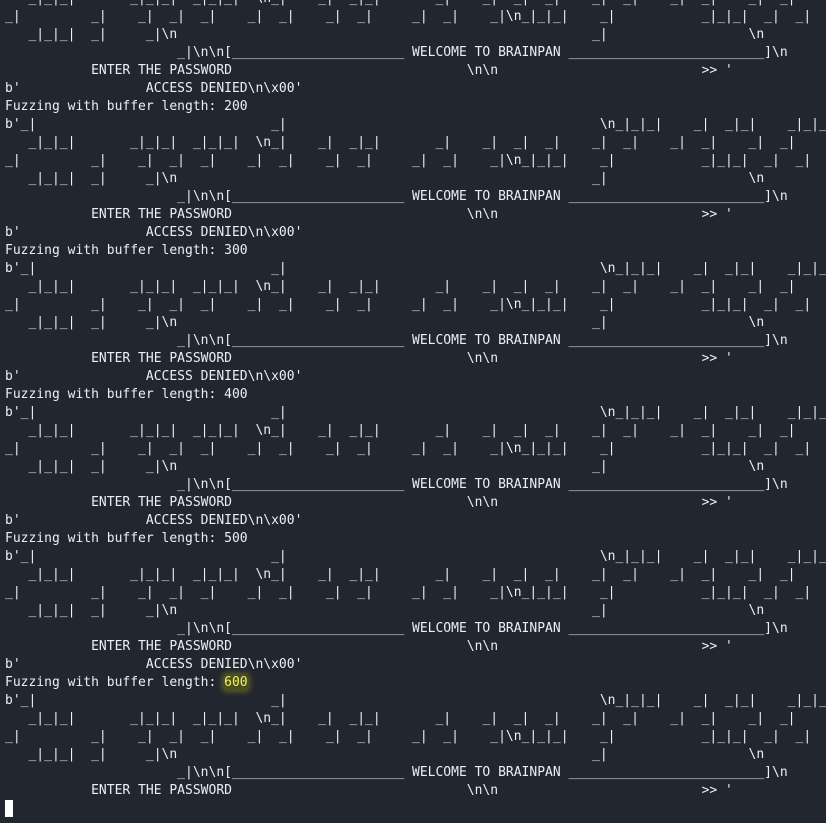 This screenshot has width=826, height=823. I want to click on terminal-line: Fuzzing with buffer length: 500, so click(126, 538).